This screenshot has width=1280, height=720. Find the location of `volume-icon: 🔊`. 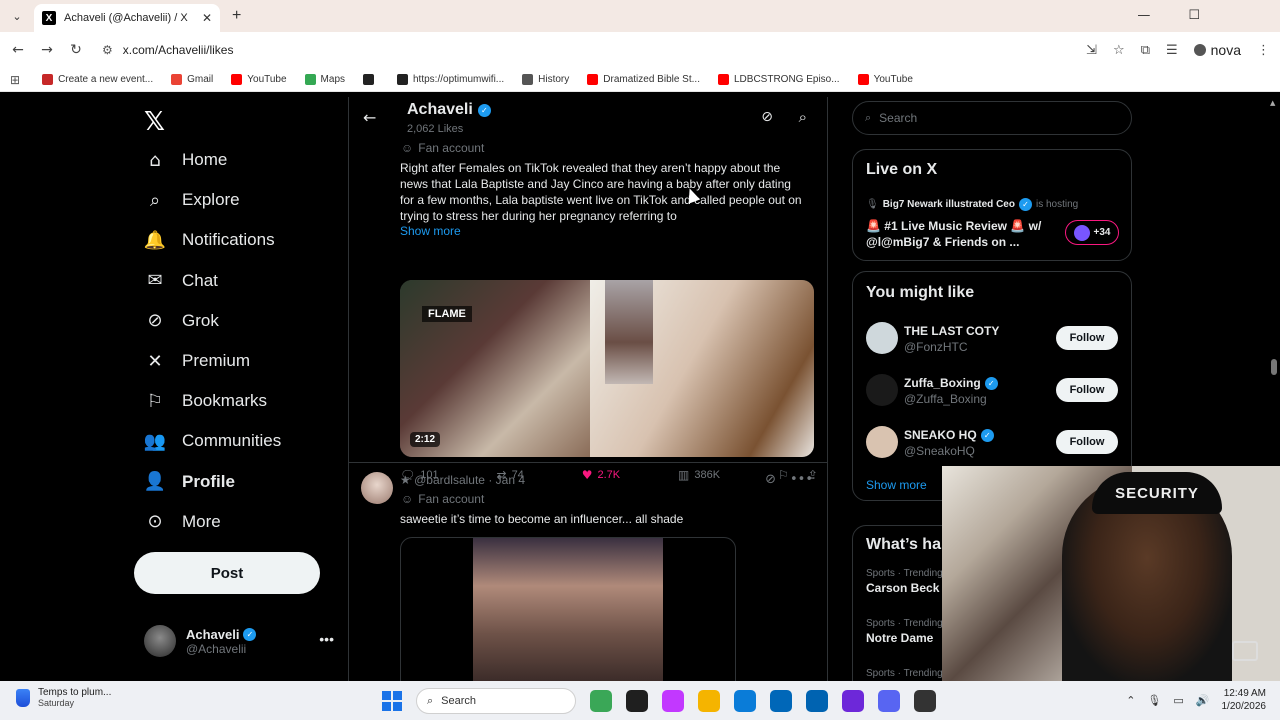

volume-icon: 🔊 is located at coordinates (1203, 700).